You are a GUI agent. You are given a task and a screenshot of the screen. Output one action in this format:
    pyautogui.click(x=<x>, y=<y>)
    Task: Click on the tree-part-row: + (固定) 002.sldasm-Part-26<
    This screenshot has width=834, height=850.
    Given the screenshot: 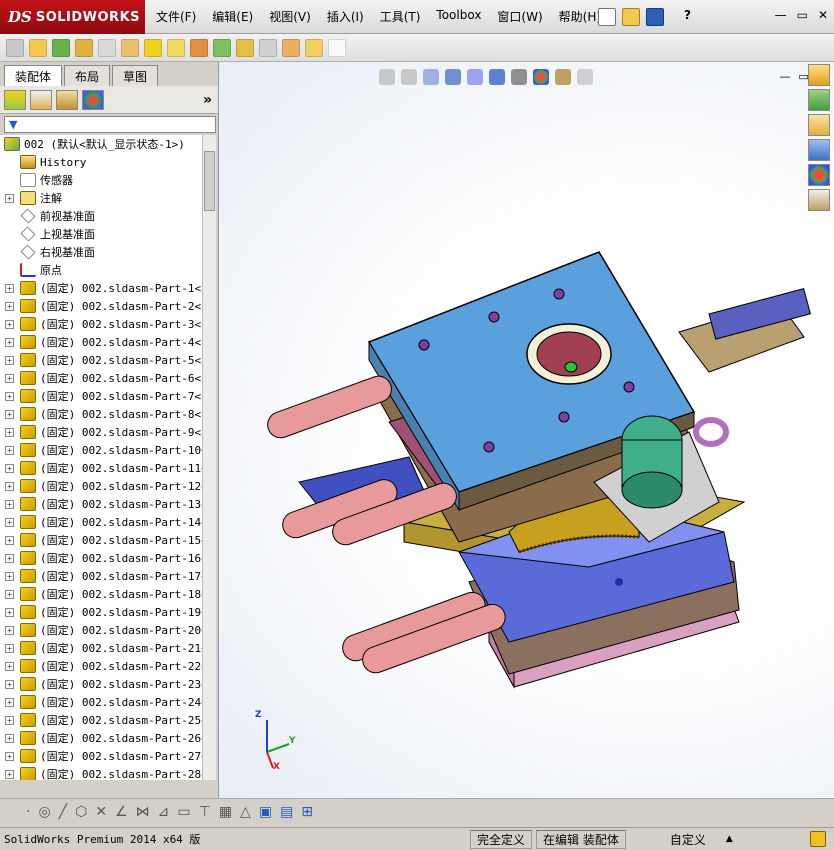 What is the action you would take?
    pyautogui.click(x=101, y=738)
    